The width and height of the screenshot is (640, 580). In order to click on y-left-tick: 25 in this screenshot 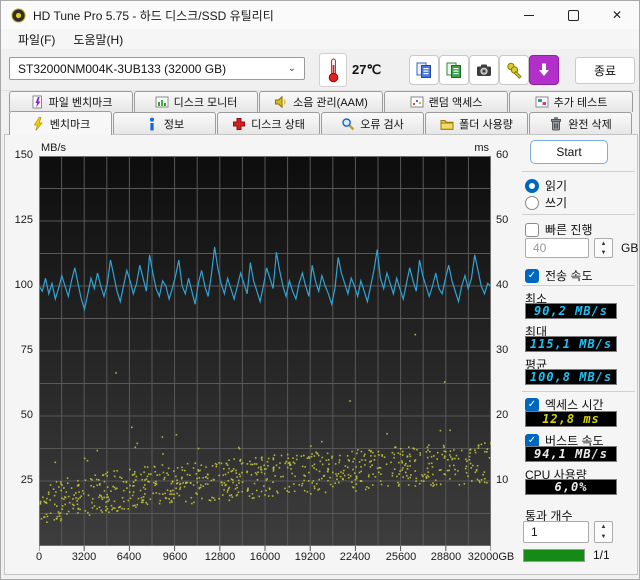, I will do `click(26, 480)`.